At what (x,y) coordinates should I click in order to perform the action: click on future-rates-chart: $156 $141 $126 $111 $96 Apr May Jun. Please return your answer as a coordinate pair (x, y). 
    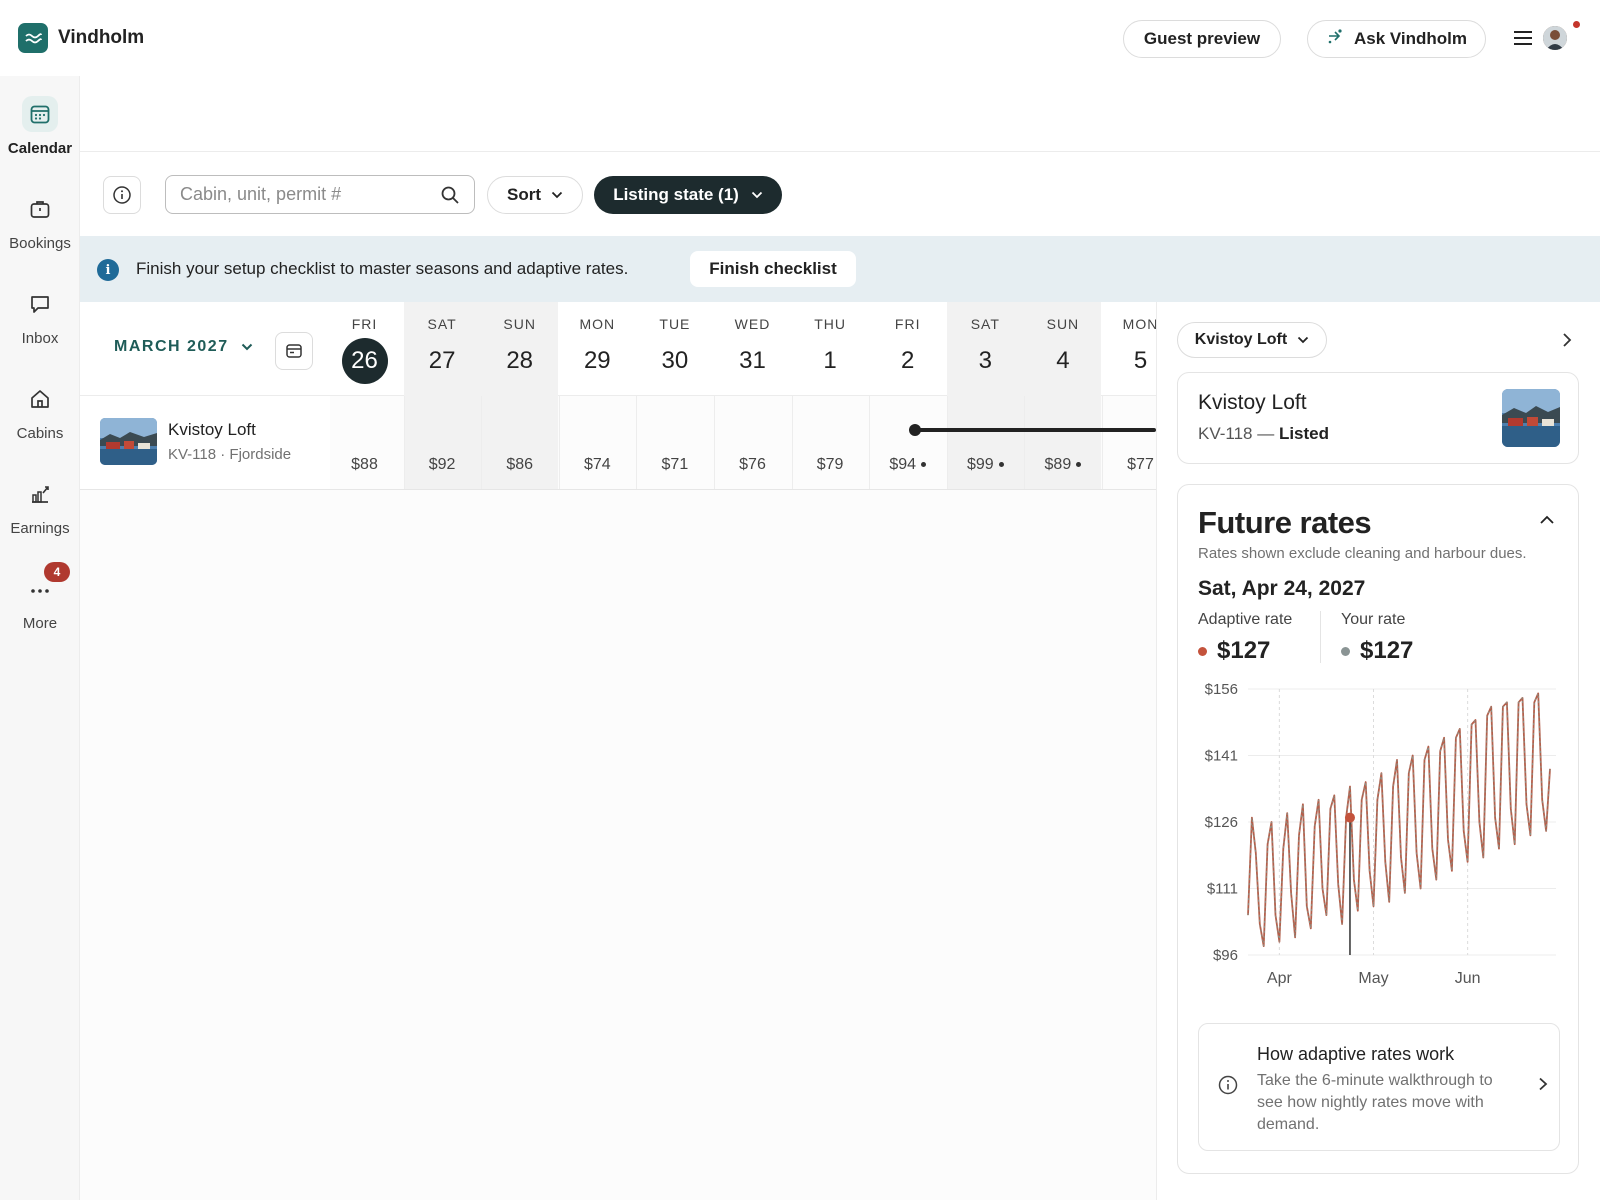
    Looking at the image, I should click on (1378, 835).